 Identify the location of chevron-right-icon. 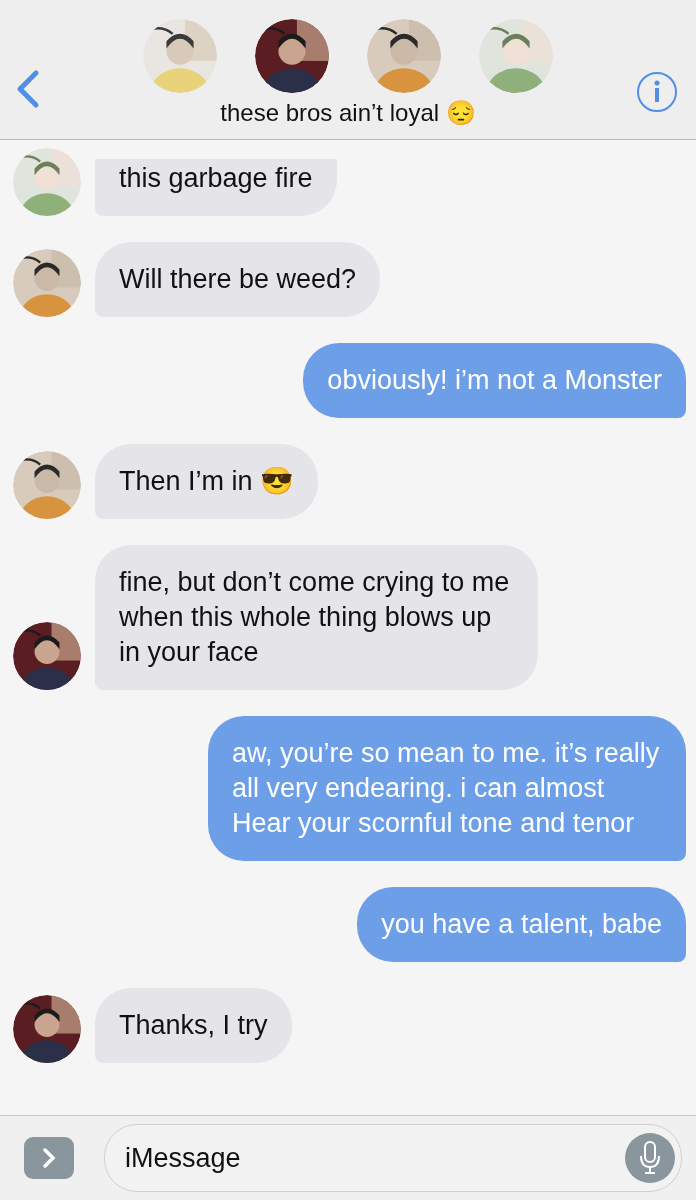
(49, 1158).